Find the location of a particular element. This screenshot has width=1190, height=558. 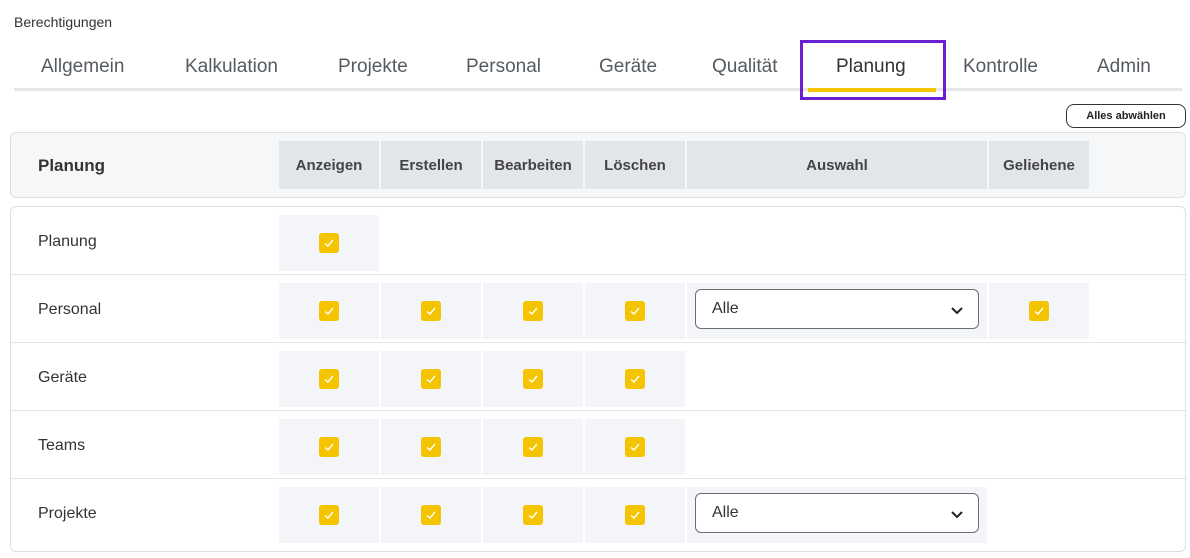

table-row-personal: Personal Alle is located at coordinates (599, 309).